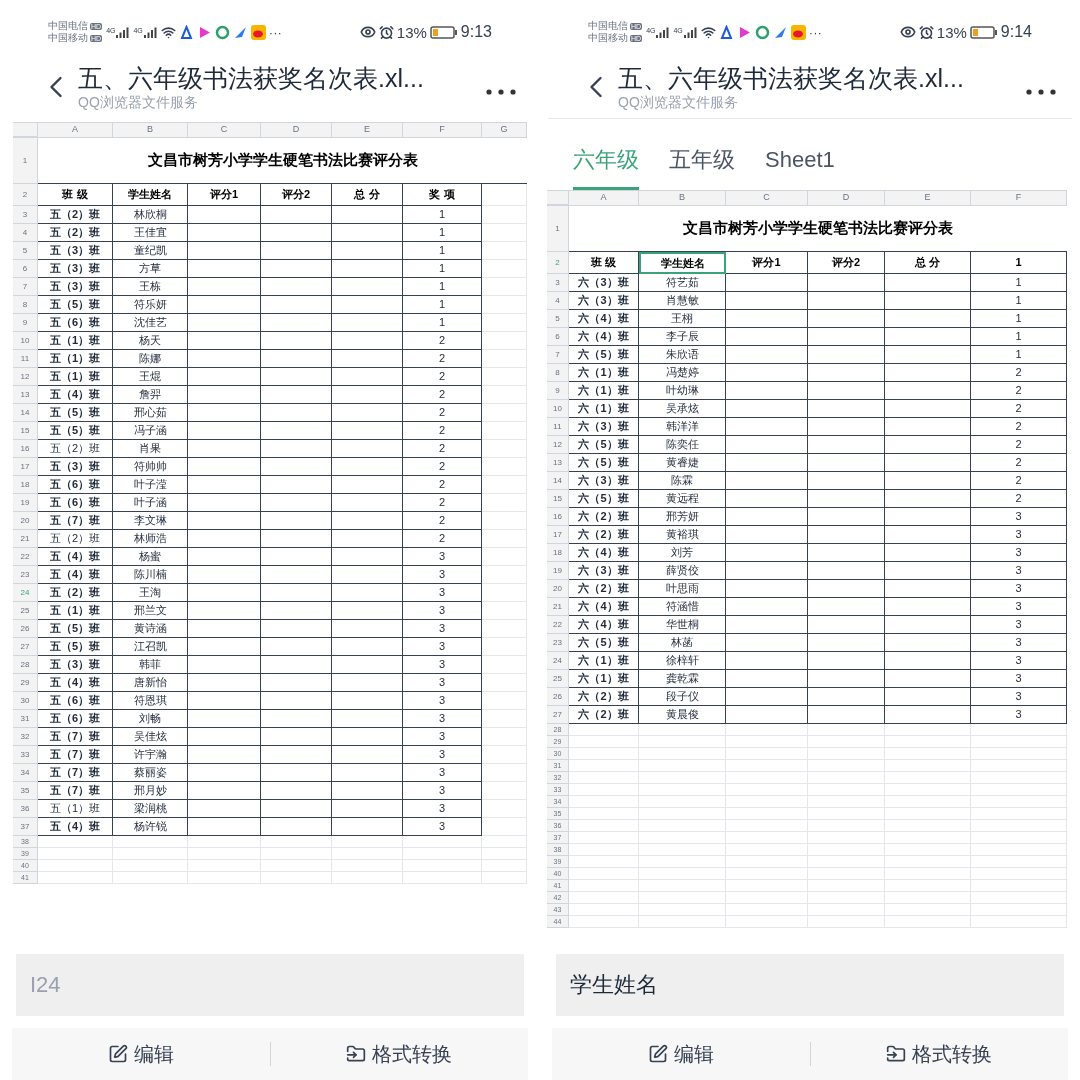 The image size is (1080, 1080). Describe the element at coordinates (25, 359) in the screenshot. I see `row-number: 11` at that location.